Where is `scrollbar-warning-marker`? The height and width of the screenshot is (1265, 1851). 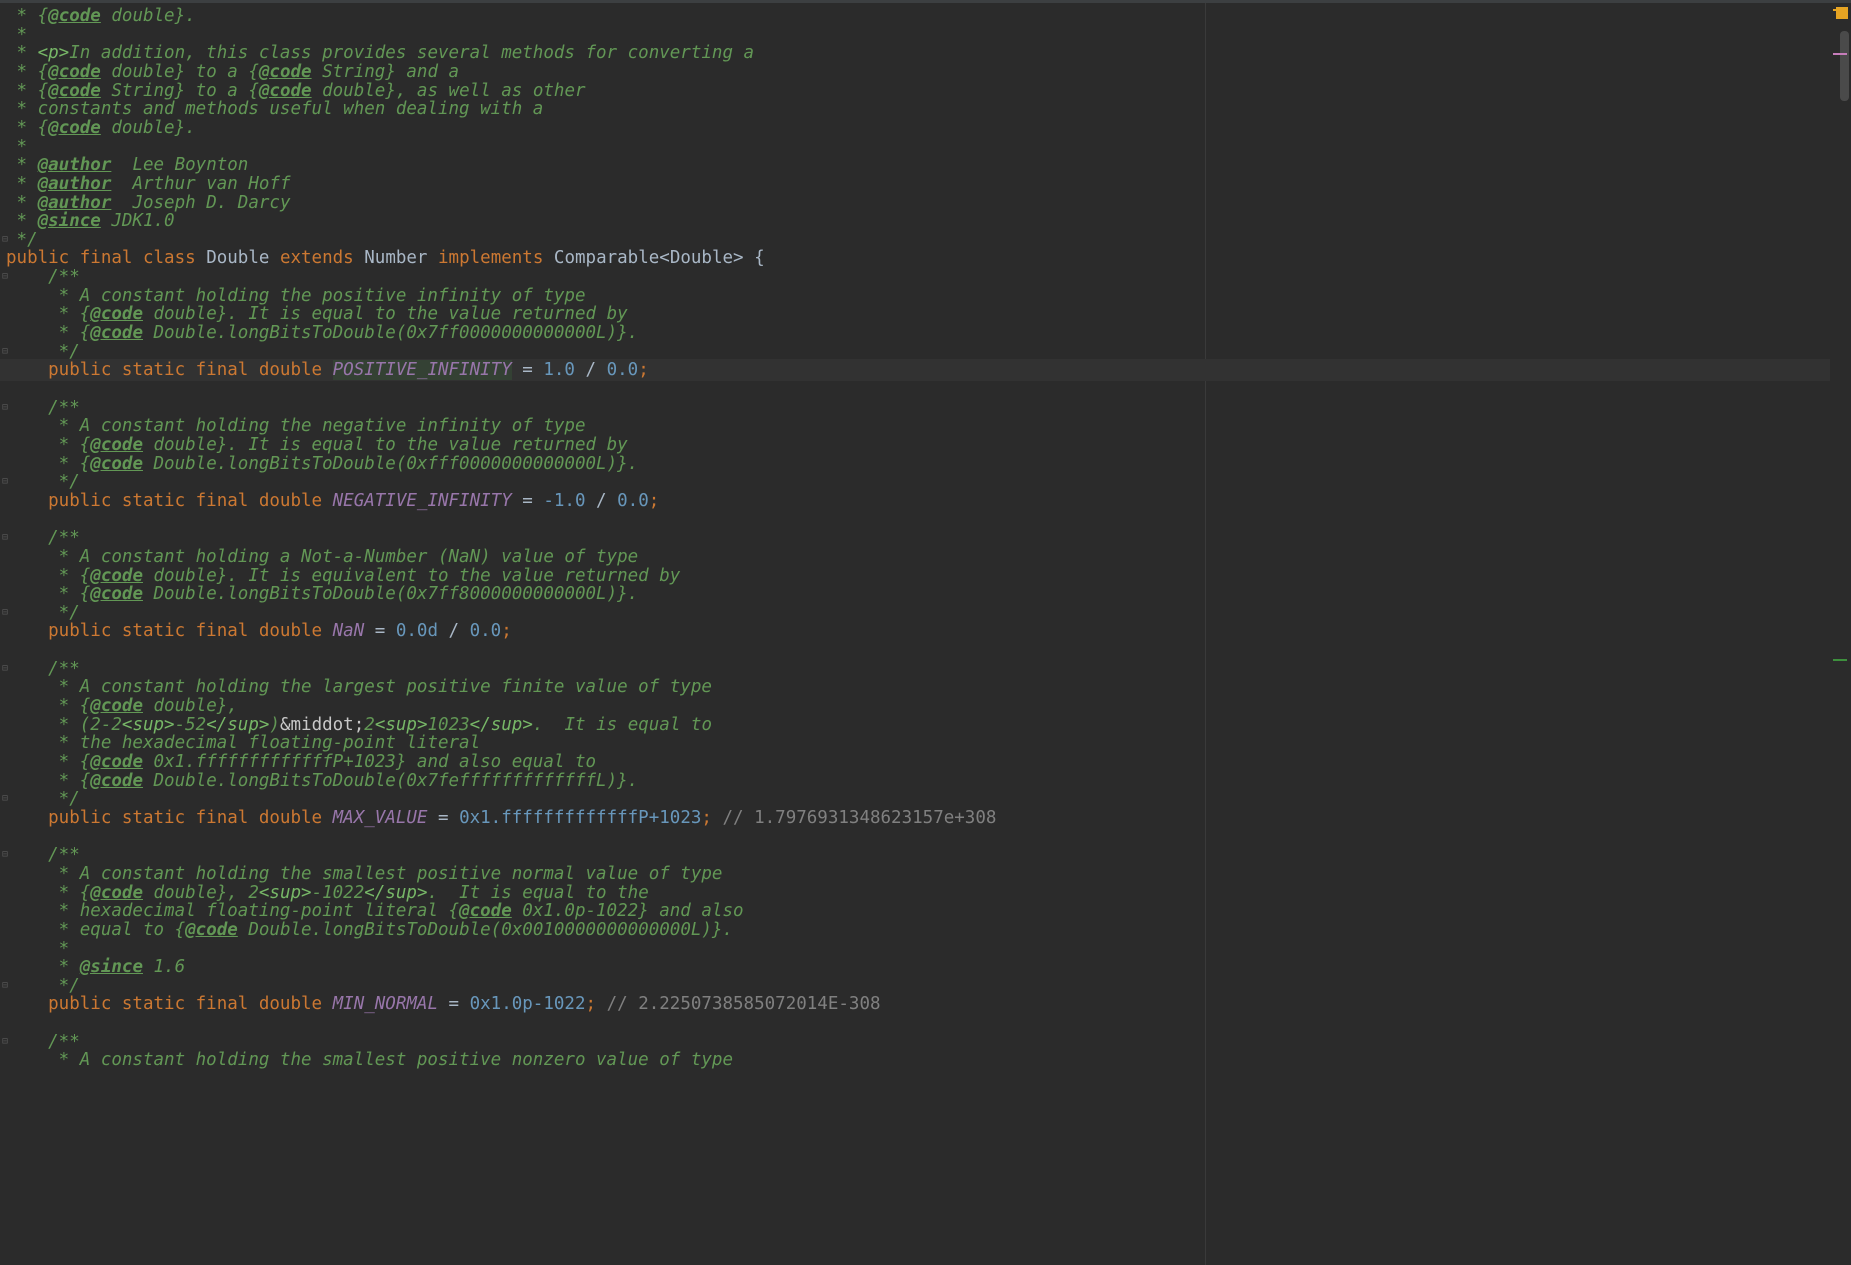
scrollbar-warning-marker is located at coordinates (1840, 10).